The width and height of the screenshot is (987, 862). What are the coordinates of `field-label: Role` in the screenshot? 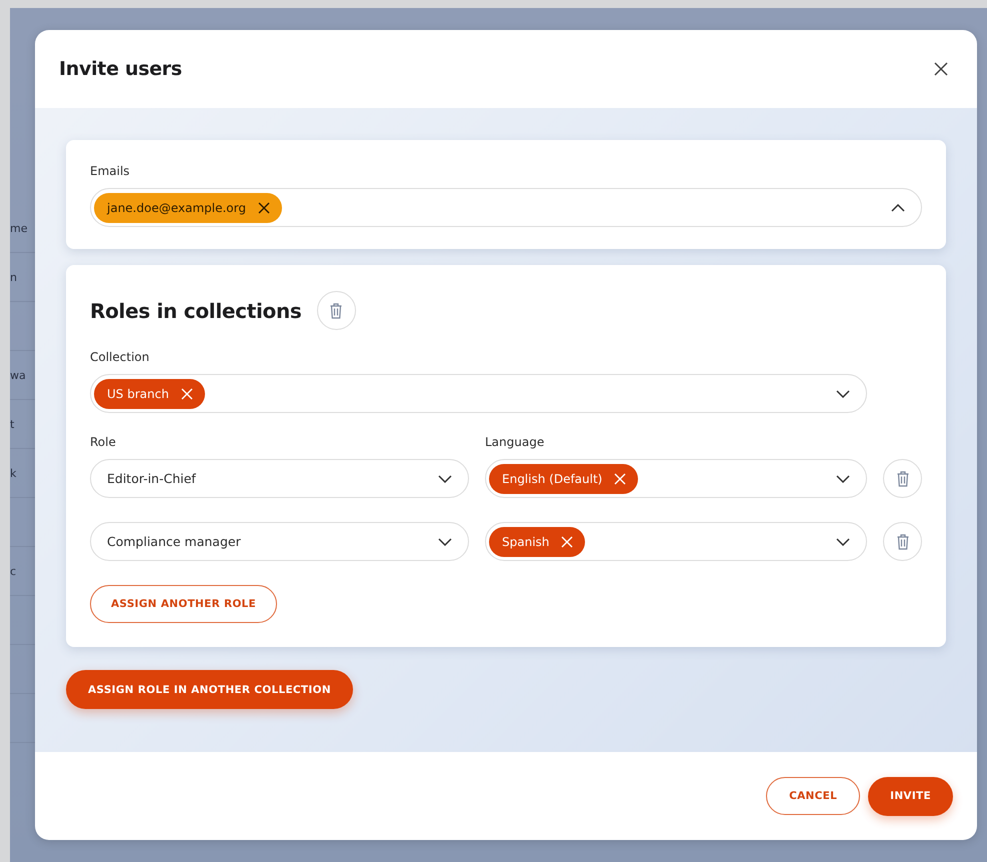 It's located at (103, 442).